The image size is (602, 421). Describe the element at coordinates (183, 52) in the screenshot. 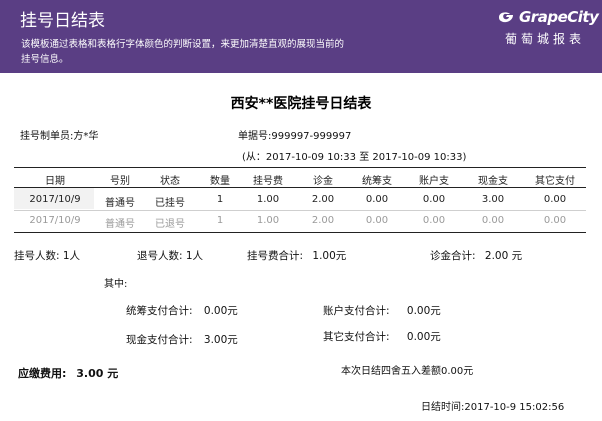

I see `page-description: 该模板通过表格和表格行字体颜色的判断设置，来更加清楚直观的展现当前的挂号信息。` at that location.